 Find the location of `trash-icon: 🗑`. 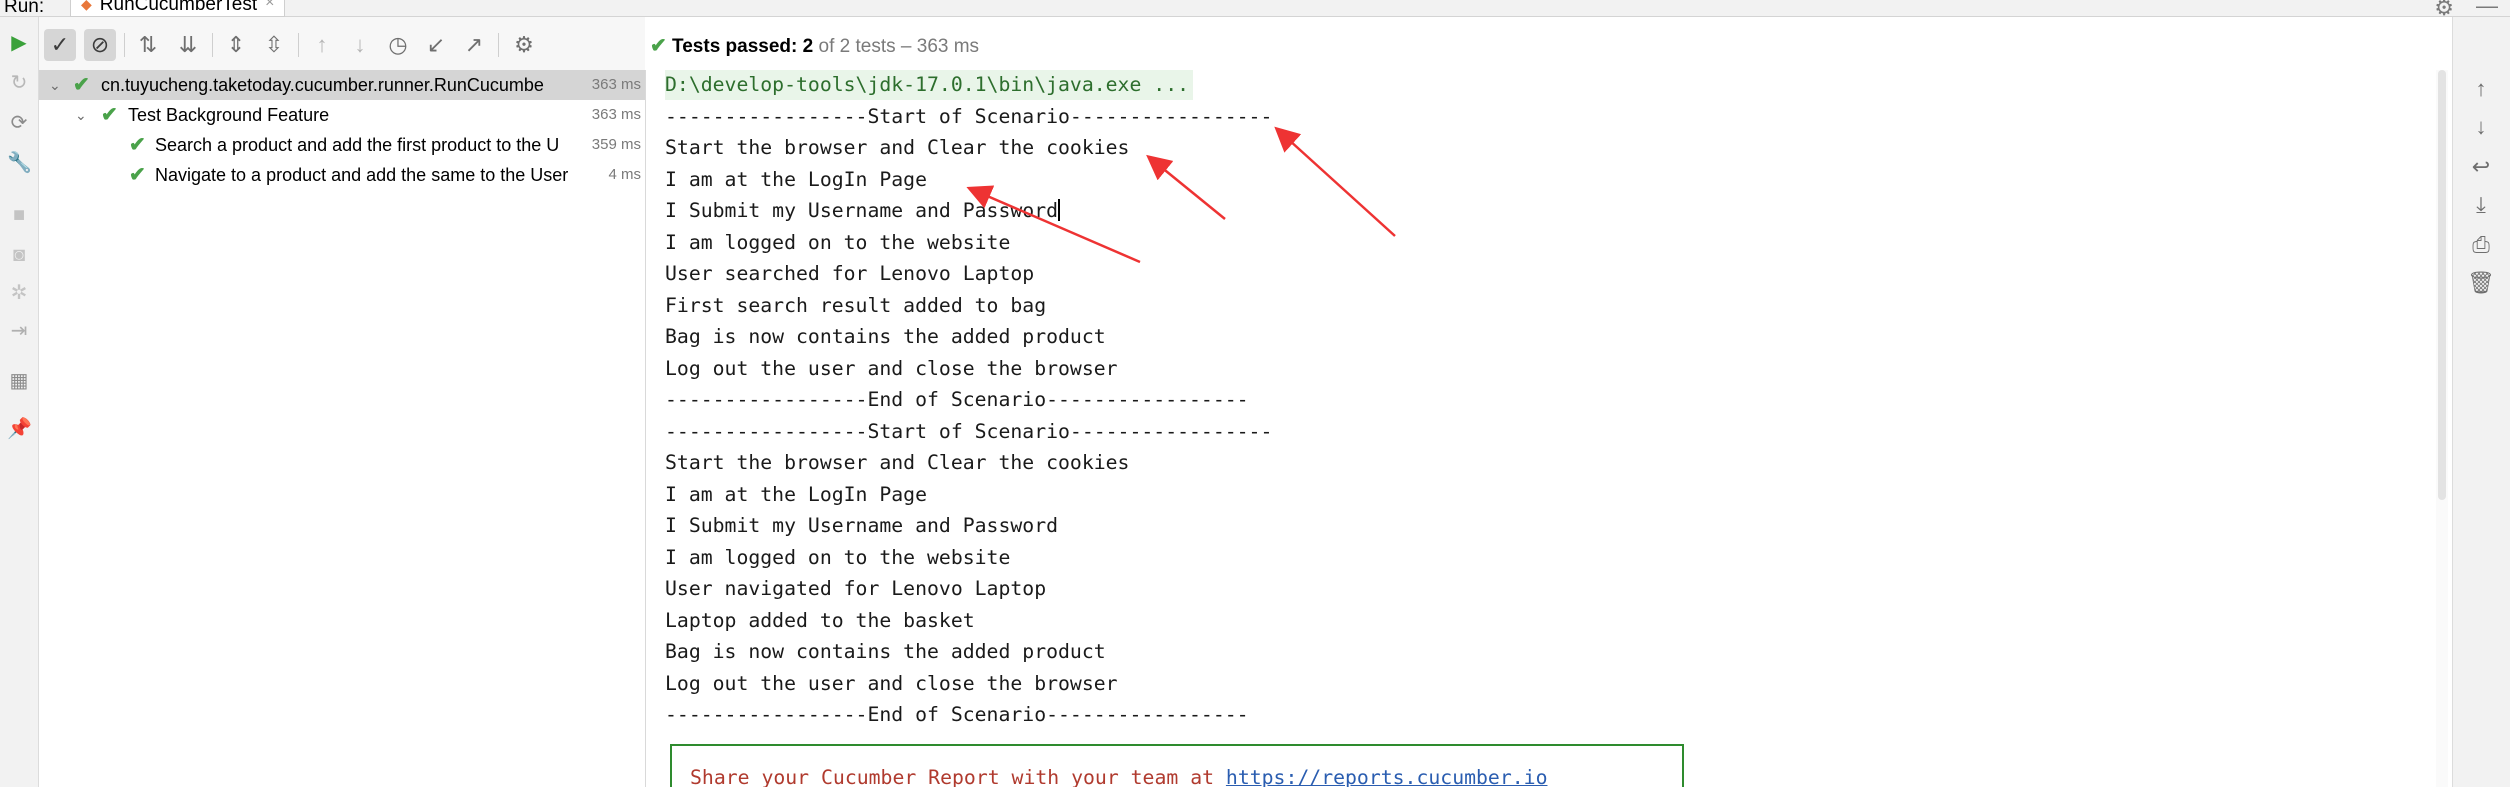

trash-icon: 🗑 is located at coordinates (2481, 283).